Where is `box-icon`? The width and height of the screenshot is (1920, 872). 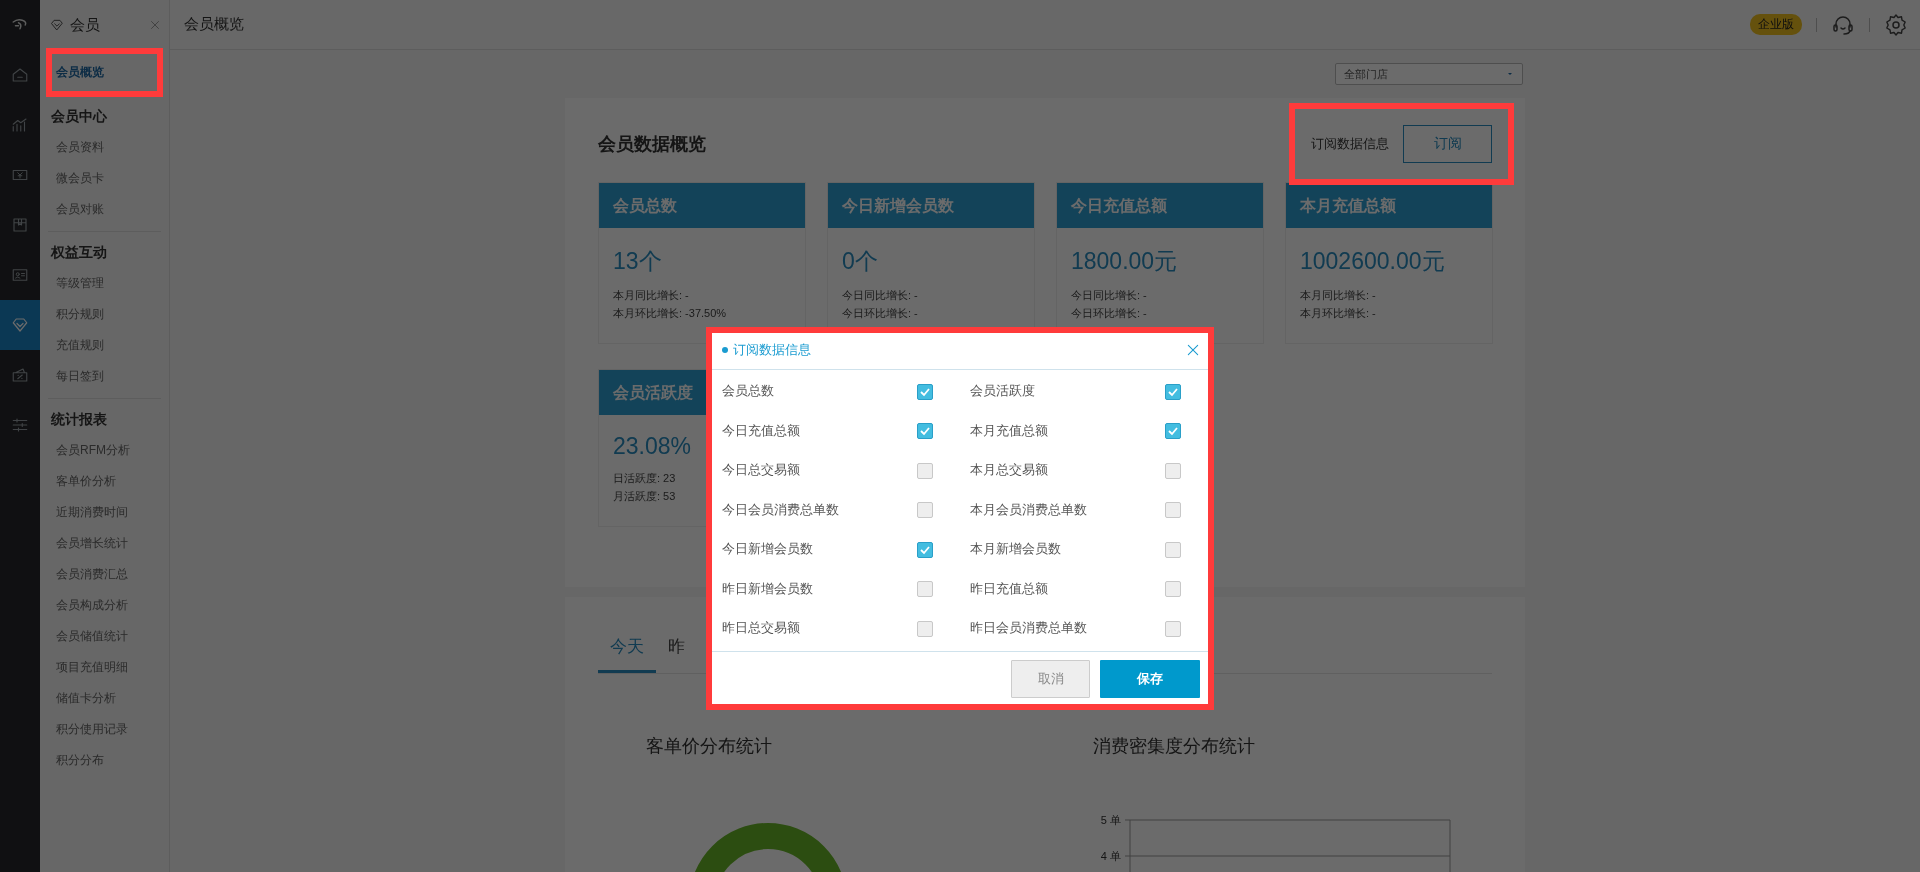 box-icon is located at coordinates (20, 225).